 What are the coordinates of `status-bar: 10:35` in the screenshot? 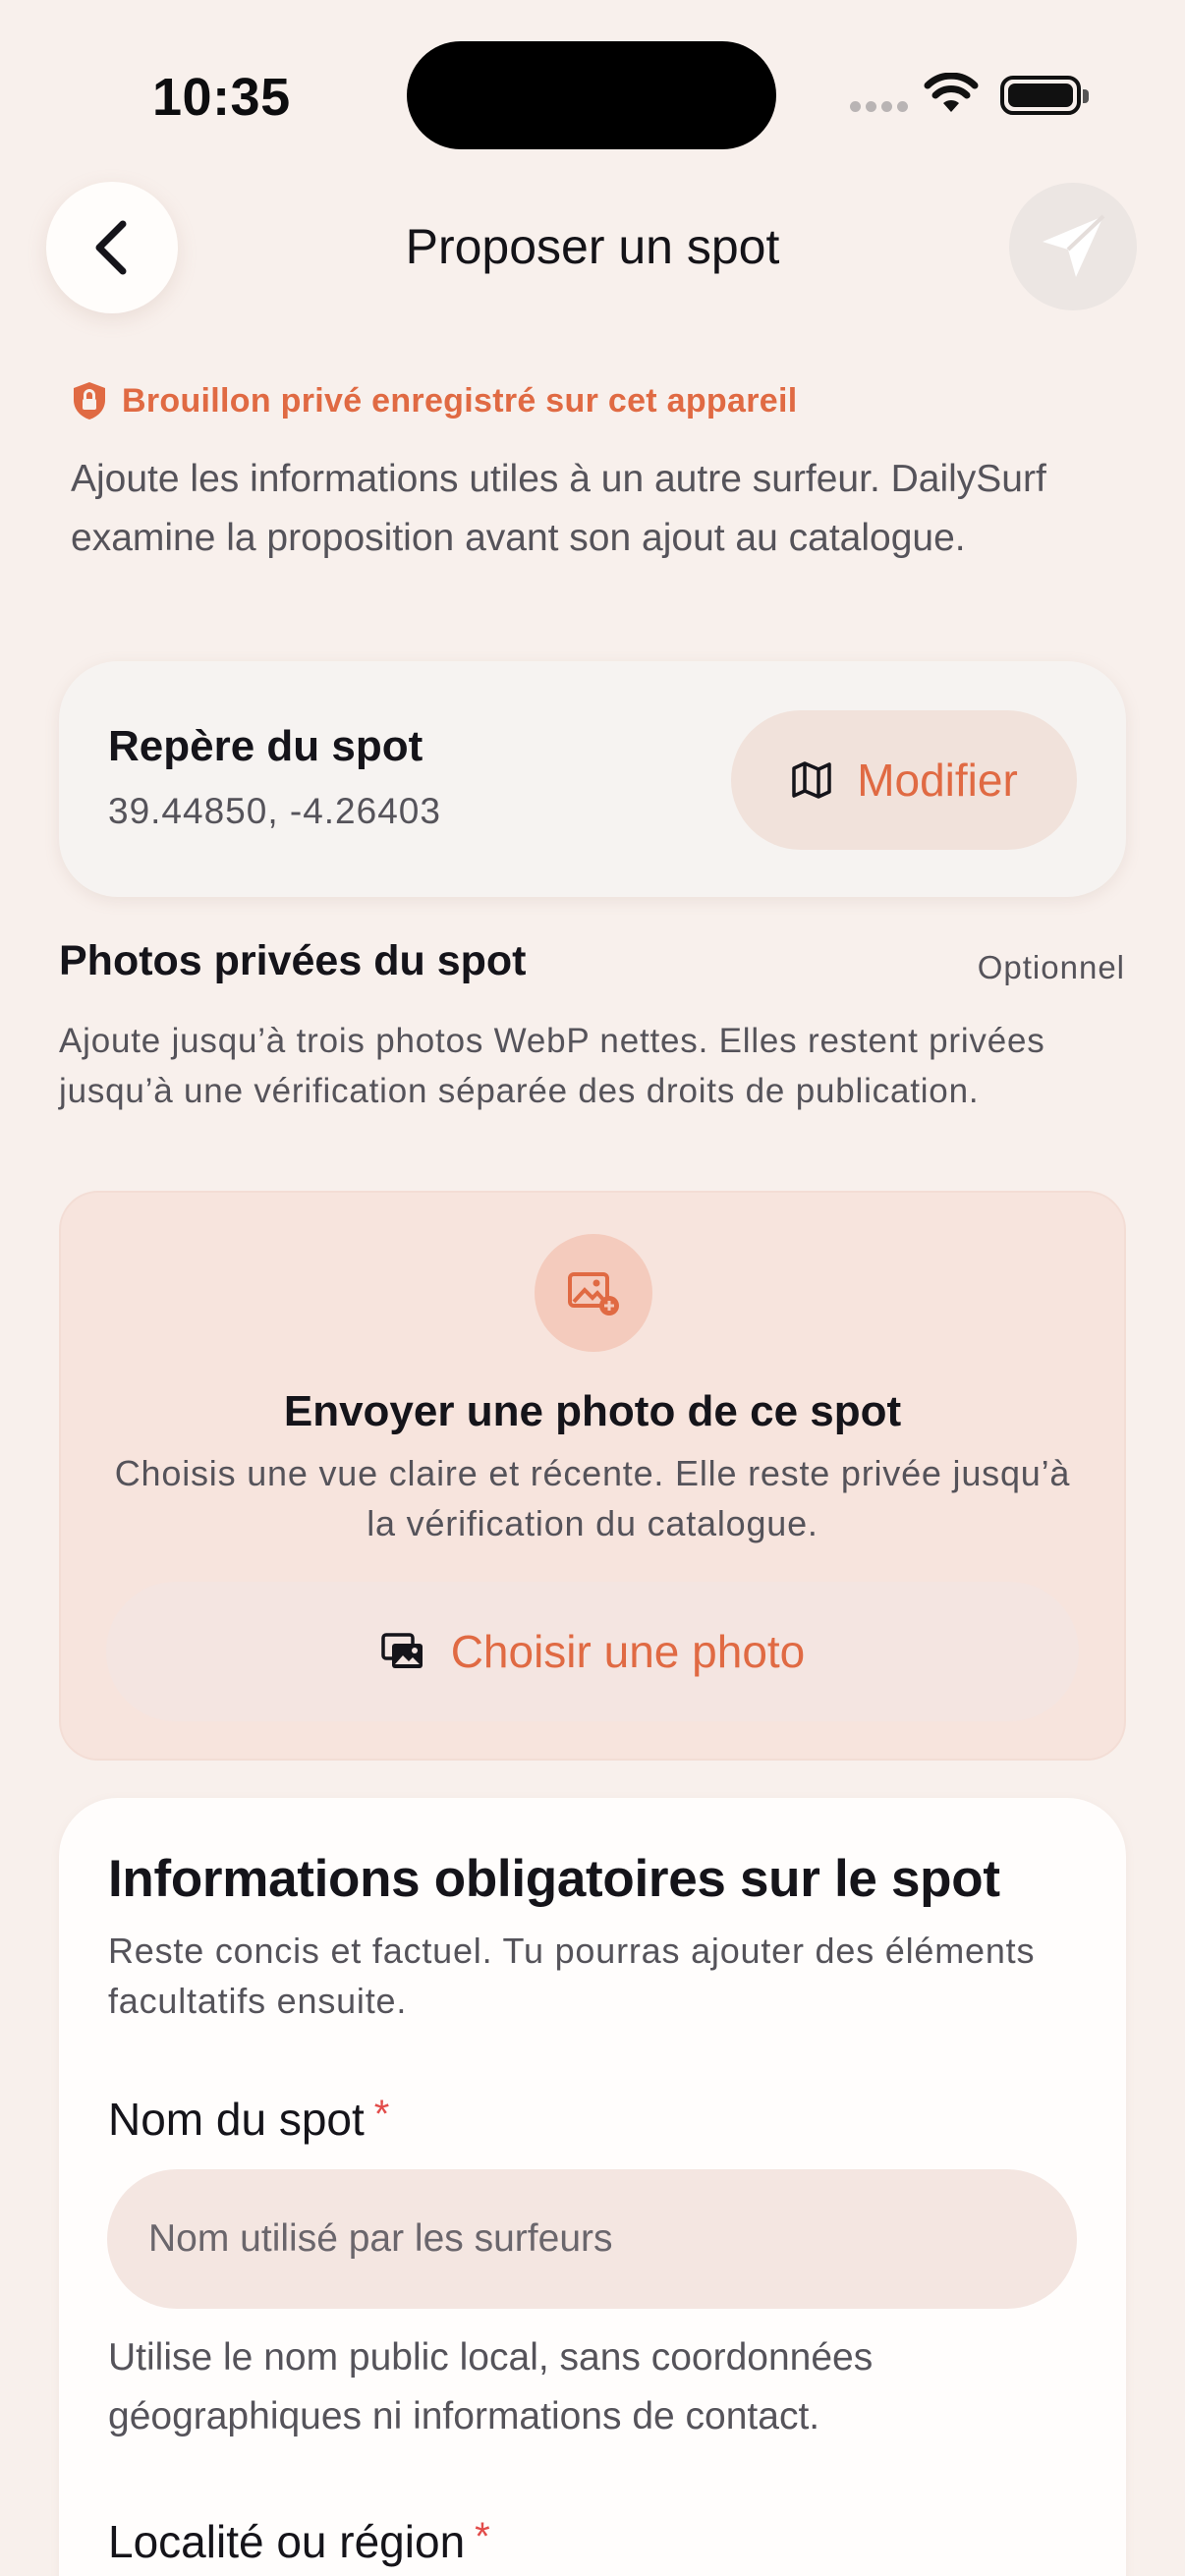 It's located at (592, 74).